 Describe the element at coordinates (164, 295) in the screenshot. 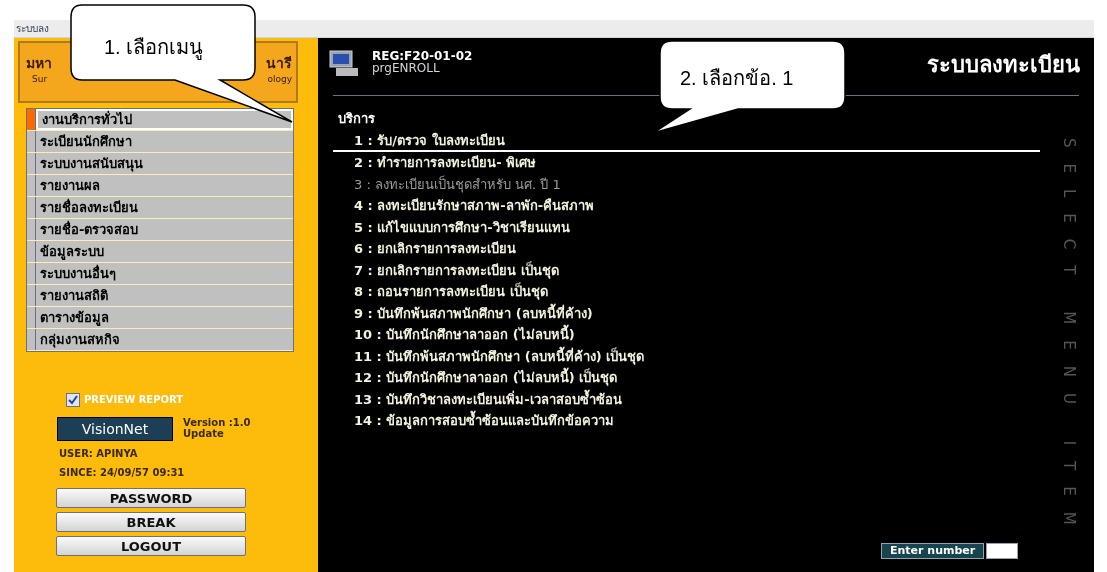

I see `sidebar-item: รายงานสถิติ` at that location.